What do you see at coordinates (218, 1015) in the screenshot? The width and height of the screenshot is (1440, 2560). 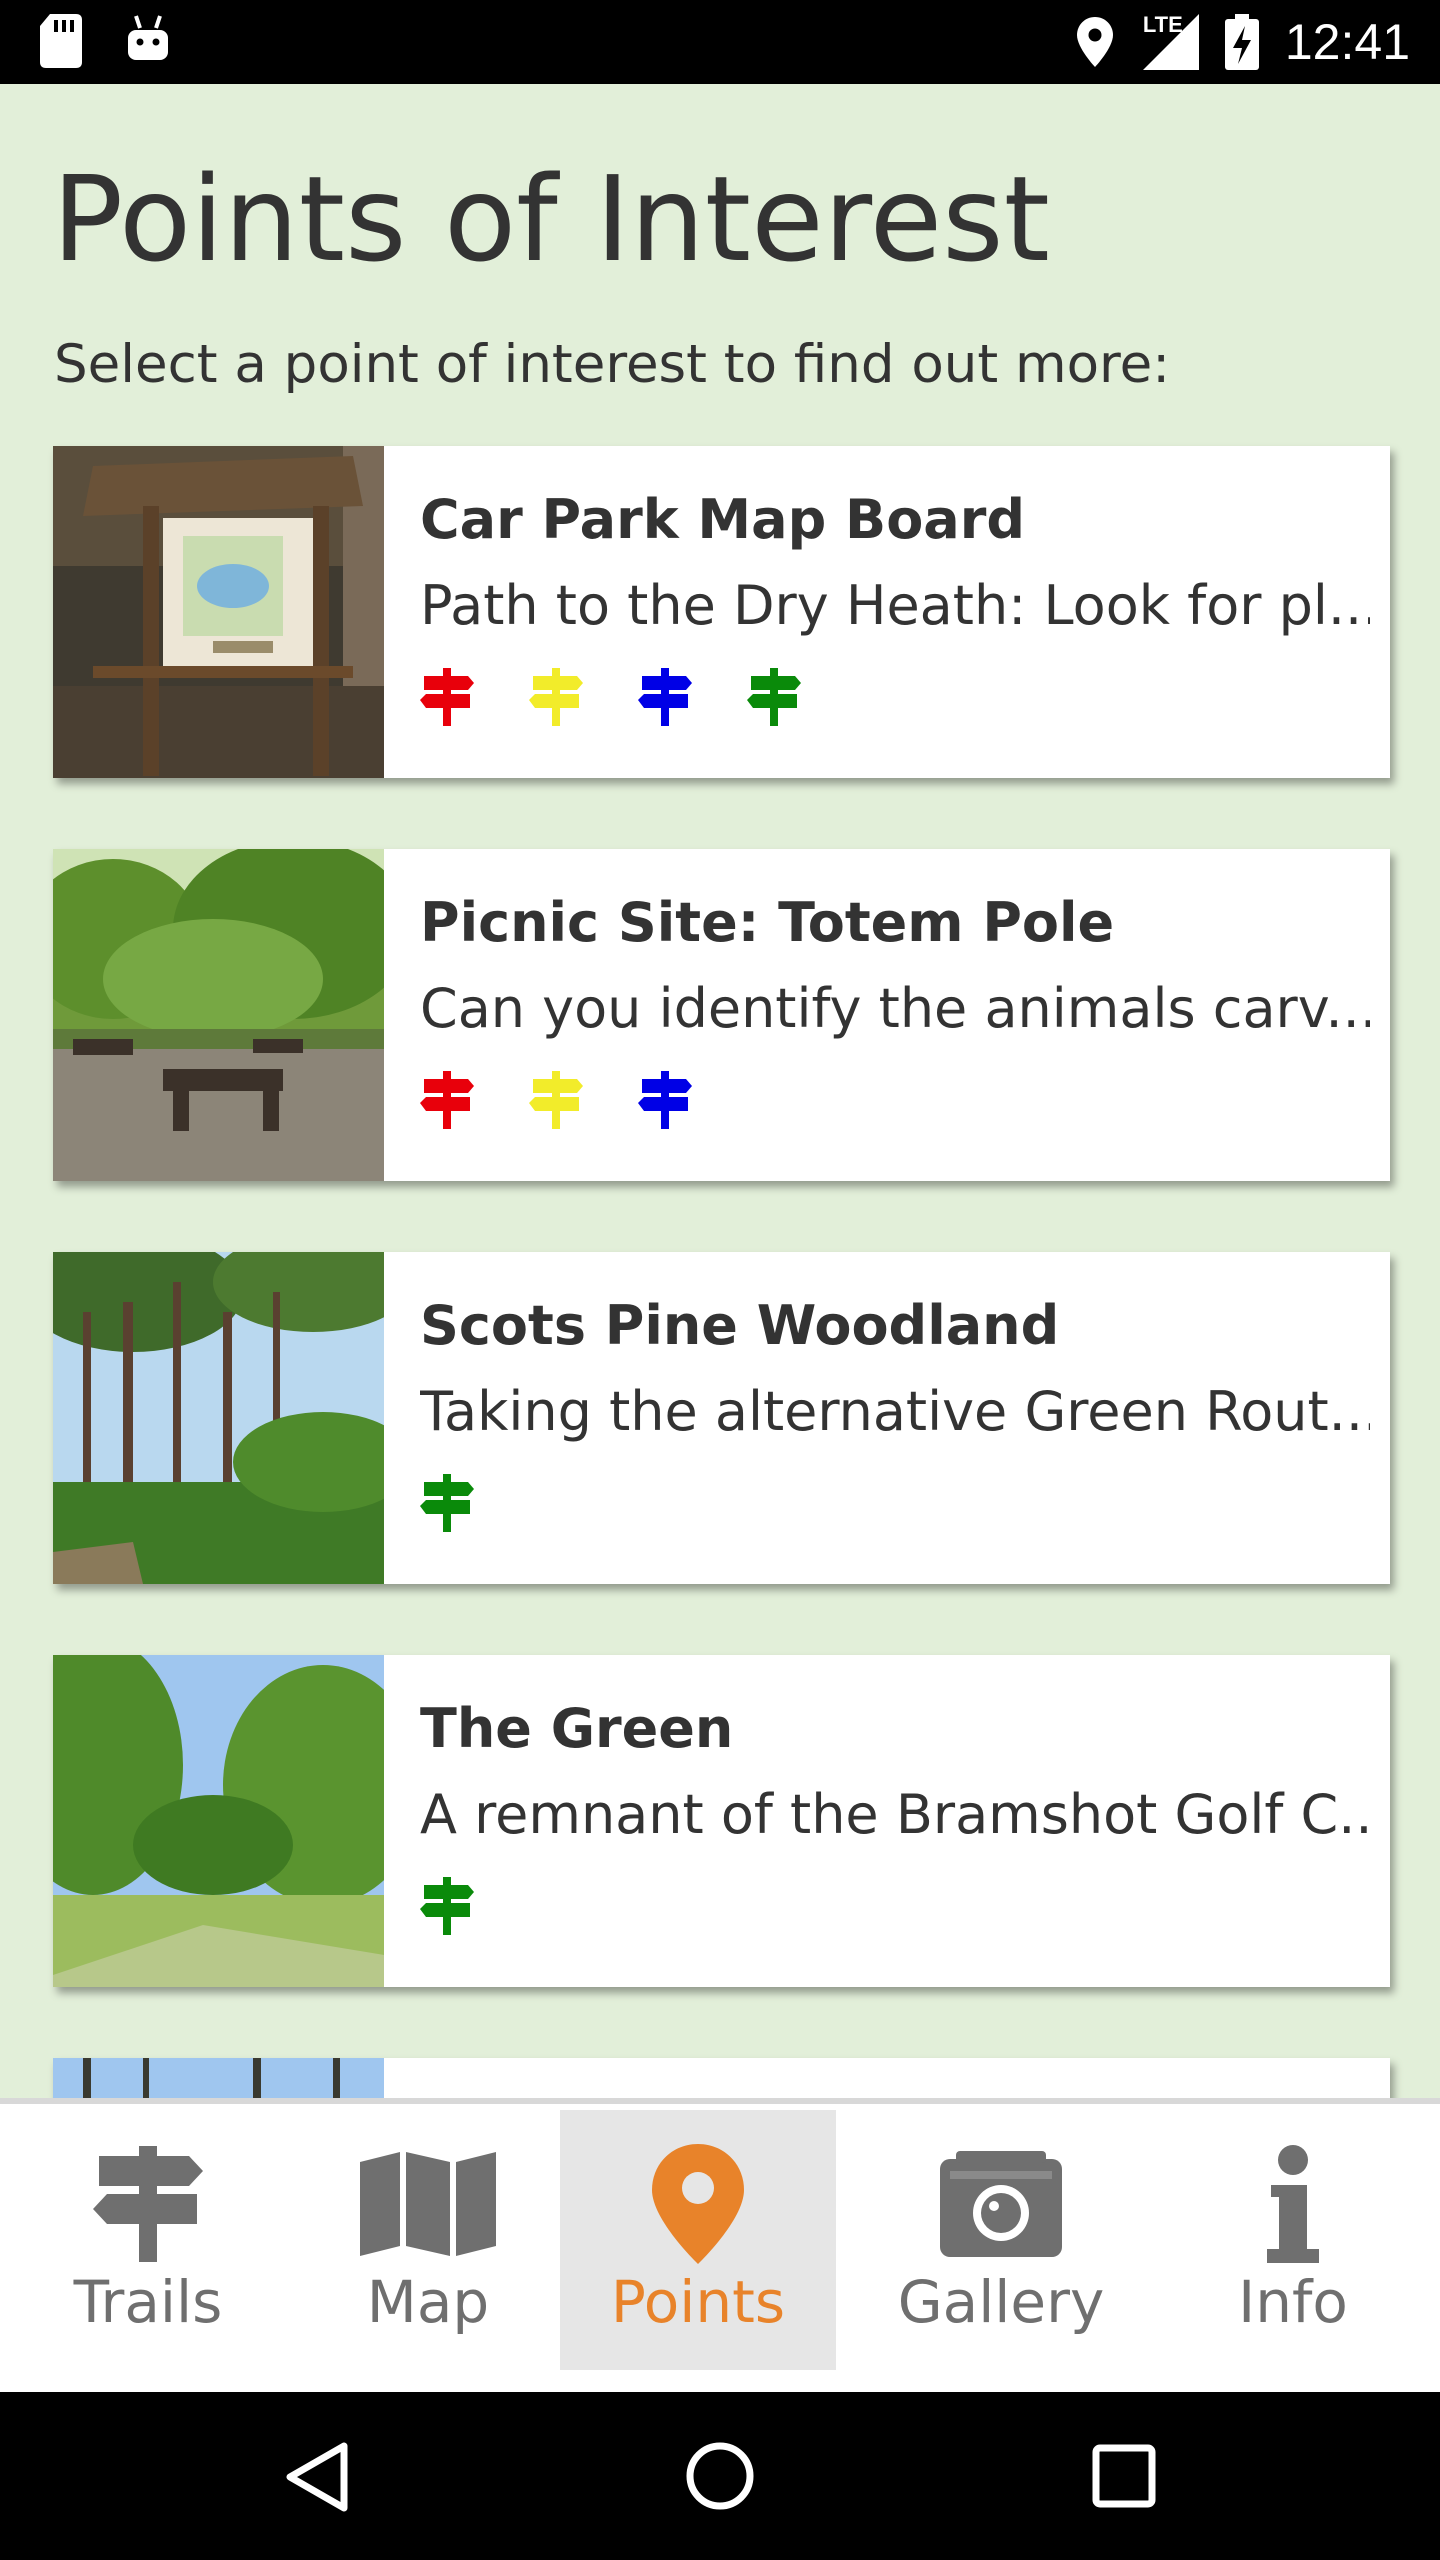 I see `picnic-site-photo` at bounding box center [218, 1015].